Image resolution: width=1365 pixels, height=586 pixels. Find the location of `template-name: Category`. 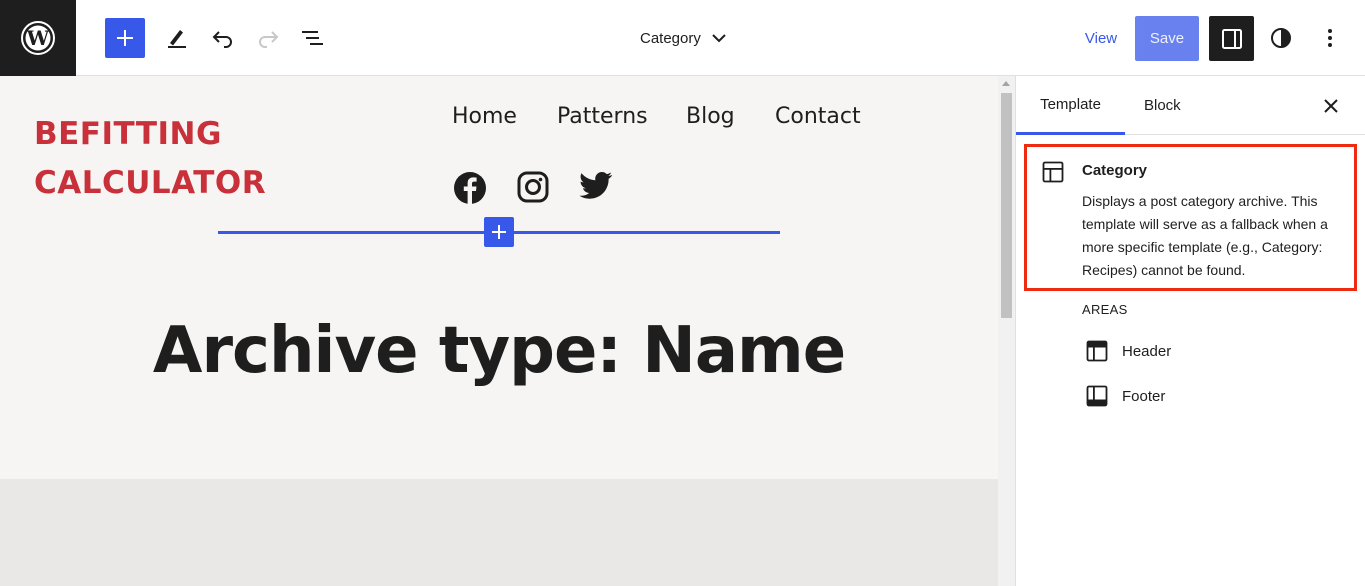

template-name: Category is located at coordinates (1115, 170).